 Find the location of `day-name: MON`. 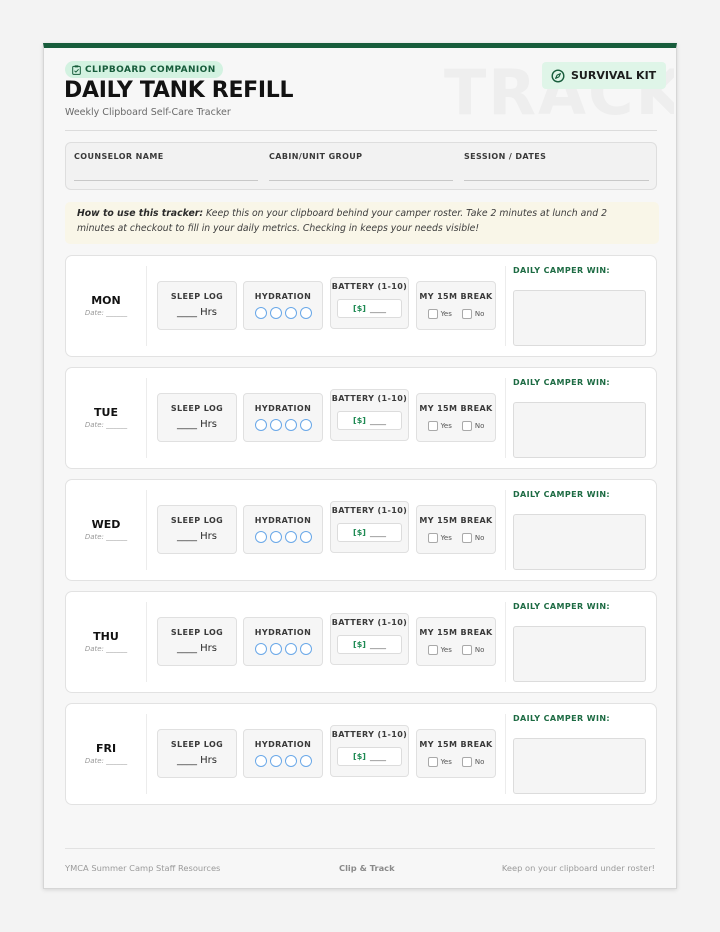

day-name: MON is located at coordinates (106, 300).